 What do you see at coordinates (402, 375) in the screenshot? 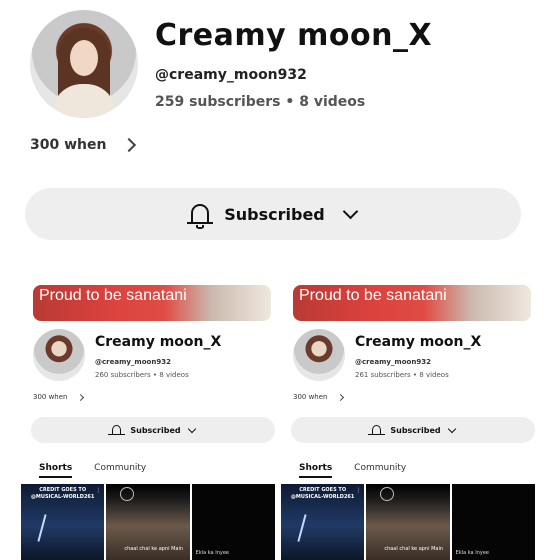
I see `channel-stats: 261 subscribers • 8 videos` at bounding box center [402, 375].